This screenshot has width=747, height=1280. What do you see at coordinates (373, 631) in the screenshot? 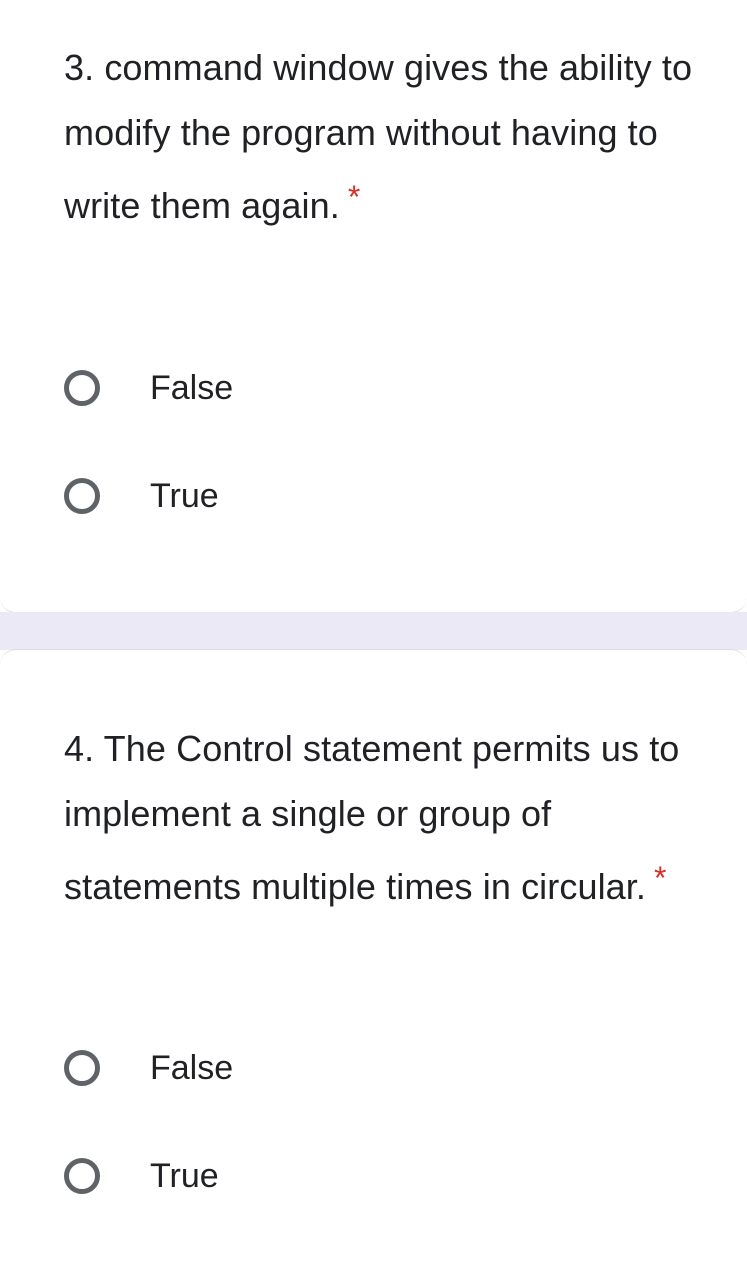
I see `card-separator` at bounding box center [373, 631].